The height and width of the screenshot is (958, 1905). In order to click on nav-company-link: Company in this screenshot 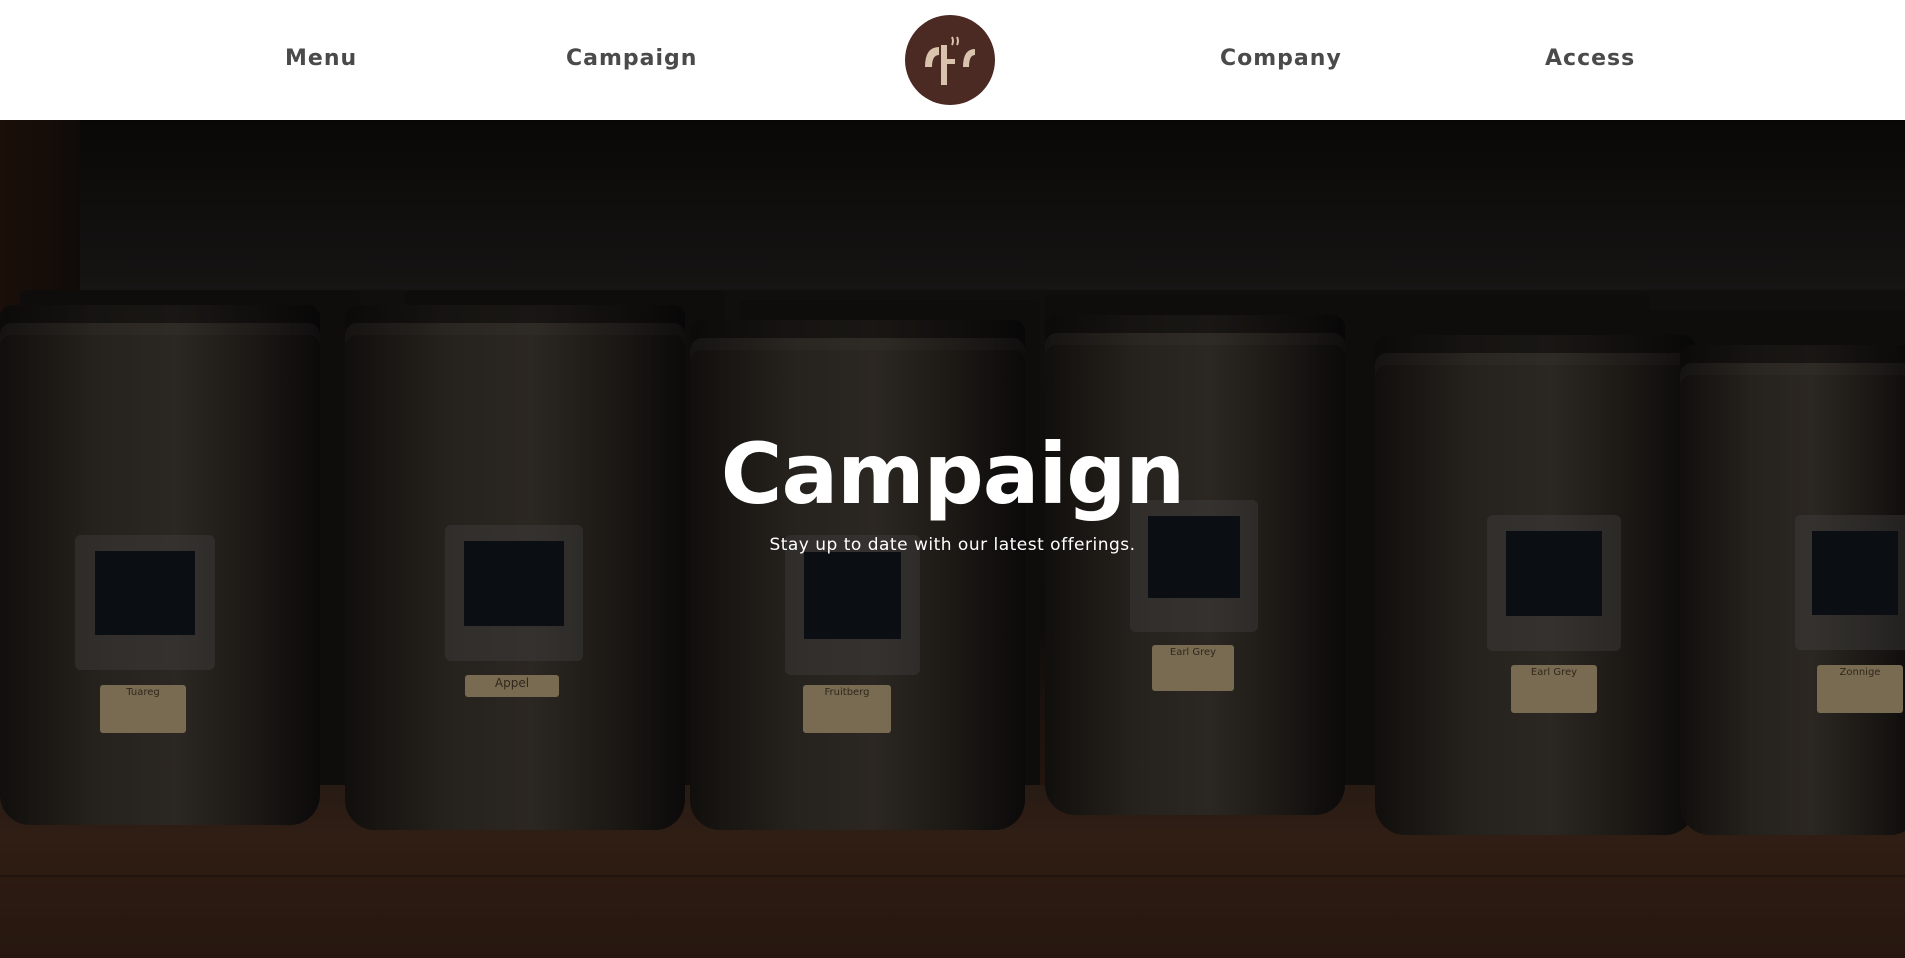, I will do `click(1281, 58)`.